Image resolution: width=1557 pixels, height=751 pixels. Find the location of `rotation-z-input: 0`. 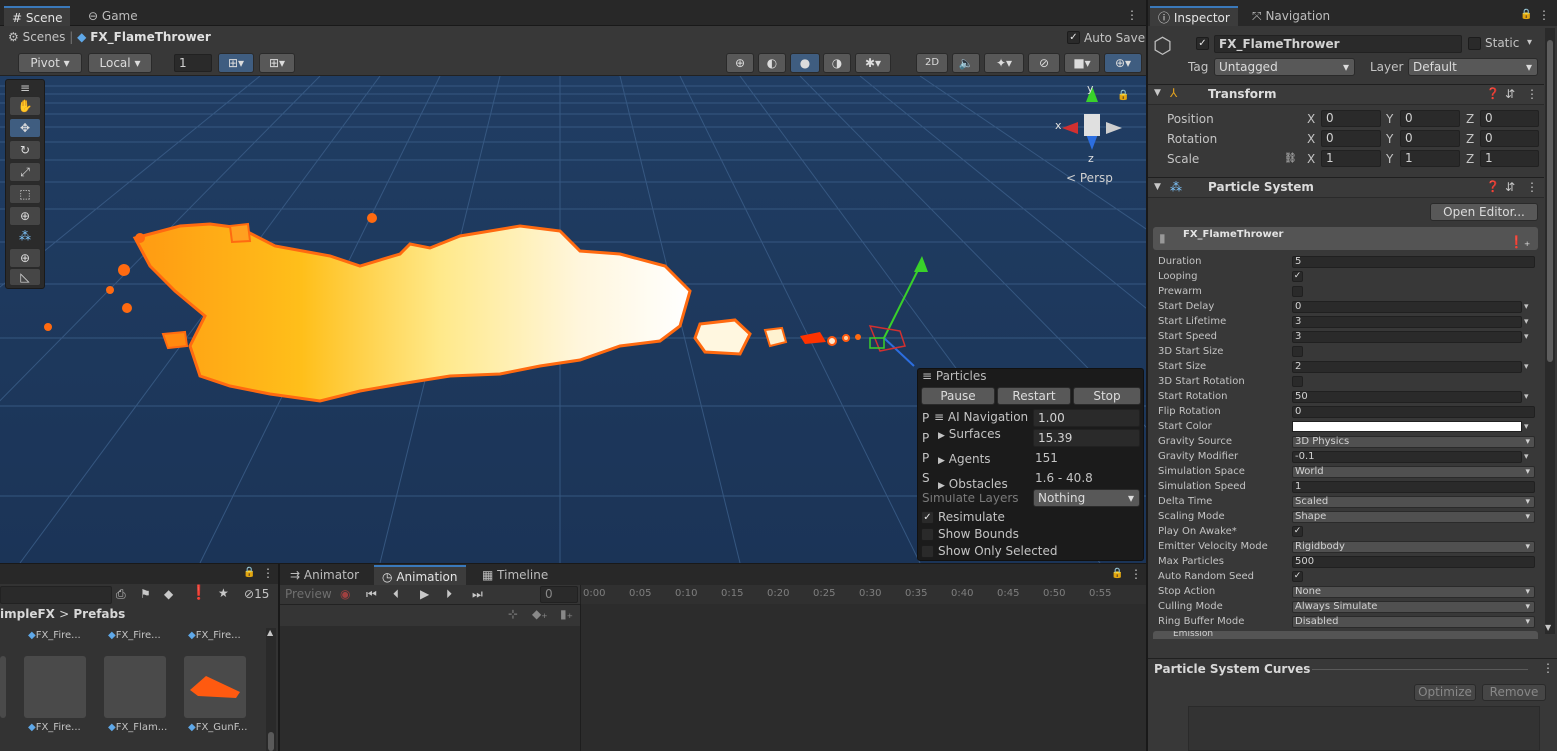

rotation-z-input: 0 is located at coordinates (1509, 138).